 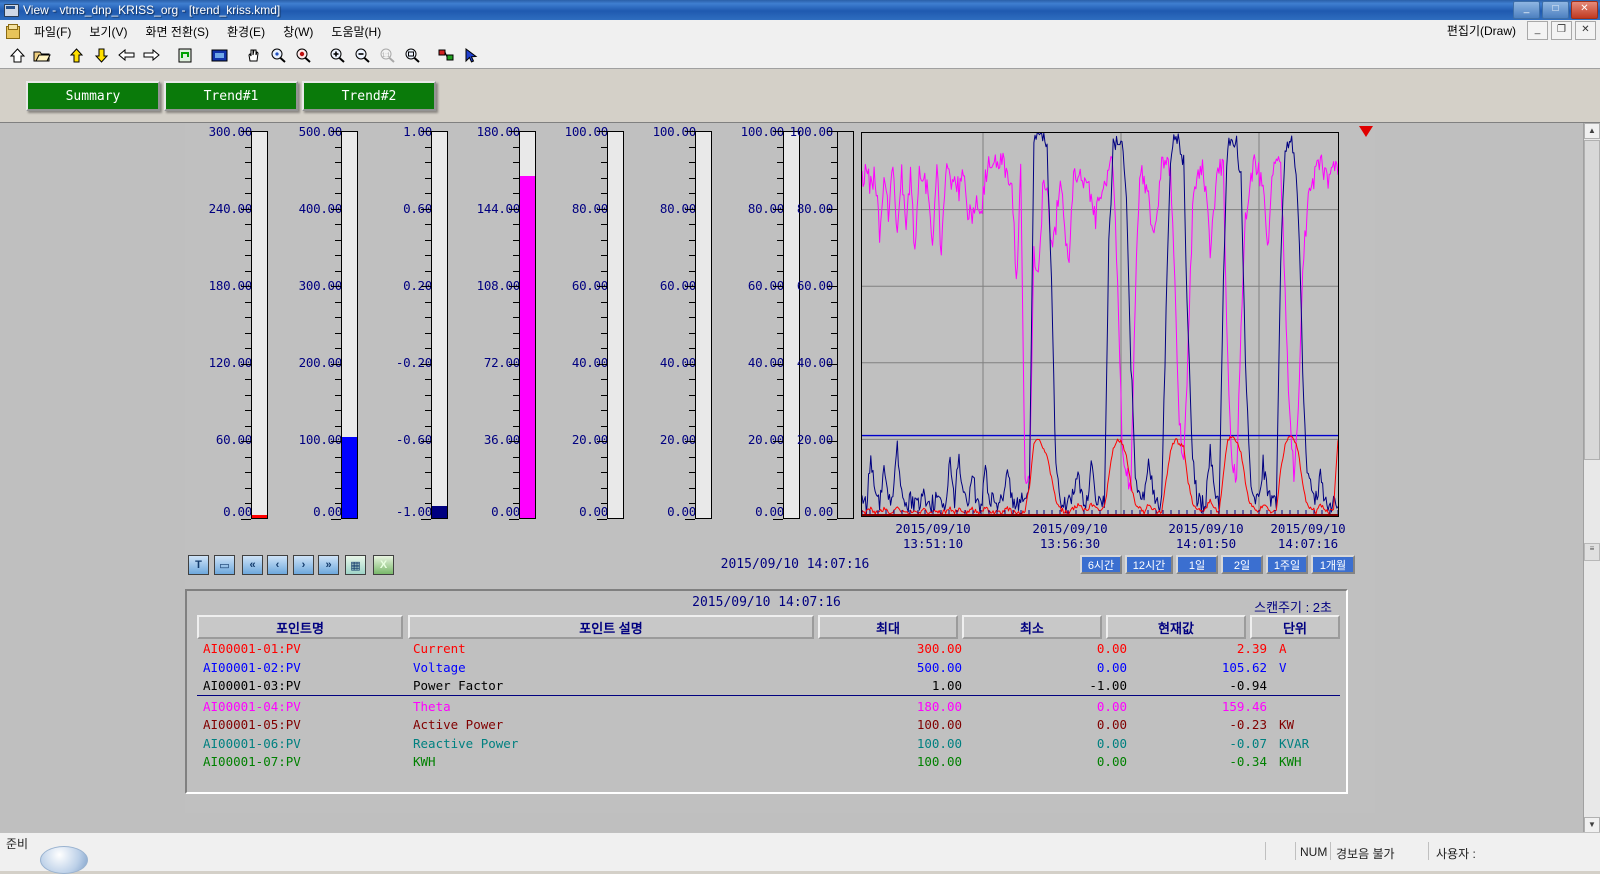 What do you see at coordinates (252, 565) in the screenshot?
I see `scroll-fast-back-button: «` at bounding box center [252, 565].